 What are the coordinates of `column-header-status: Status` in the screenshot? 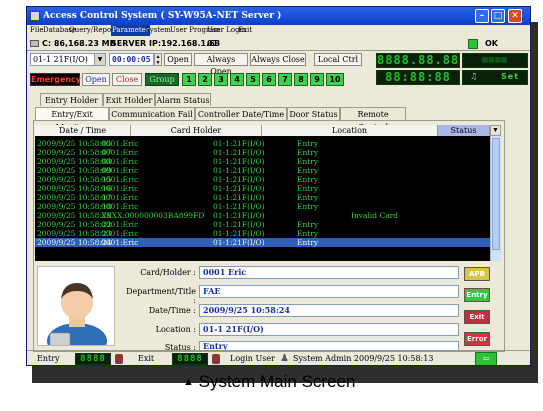 It's located at (464, 130).